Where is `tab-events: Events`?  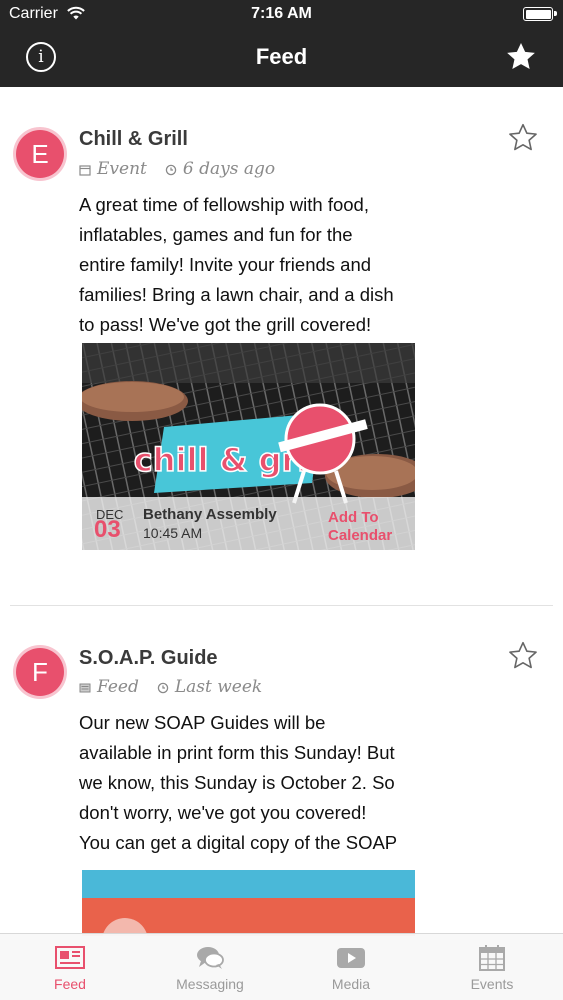
tab-events: Events is located at coordinates (492, 967).